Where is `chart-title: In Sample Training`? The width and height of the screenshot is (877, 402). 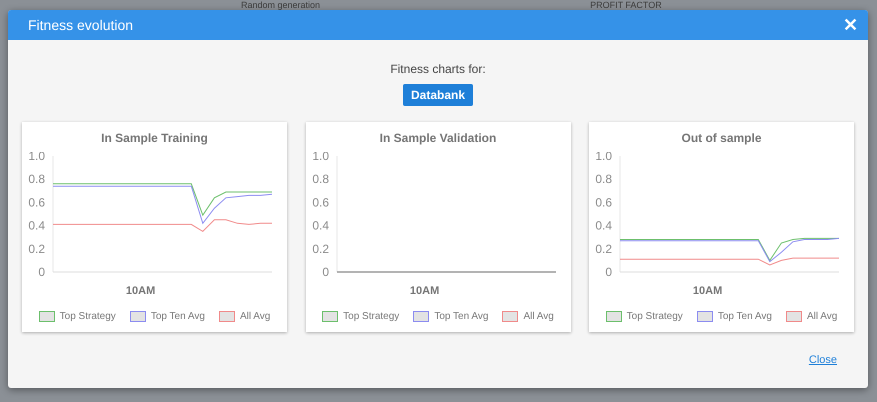 chart-title: In Sample Training is located at coordinates (154, 138).